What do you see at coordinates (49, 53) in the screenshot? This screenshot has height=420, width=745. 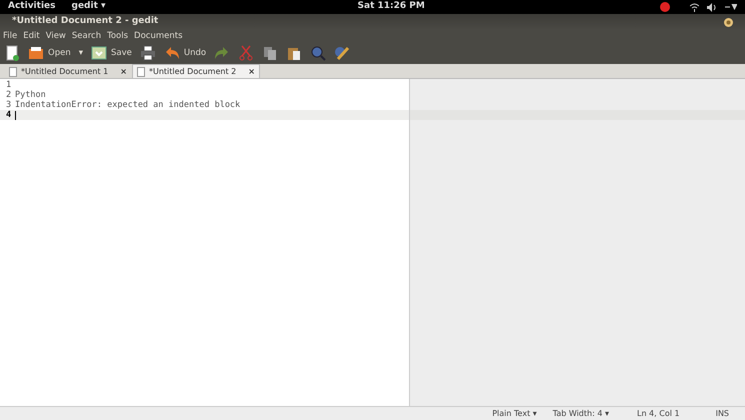 I see `toolbar-button: Open` at bounding box center [49, 53].